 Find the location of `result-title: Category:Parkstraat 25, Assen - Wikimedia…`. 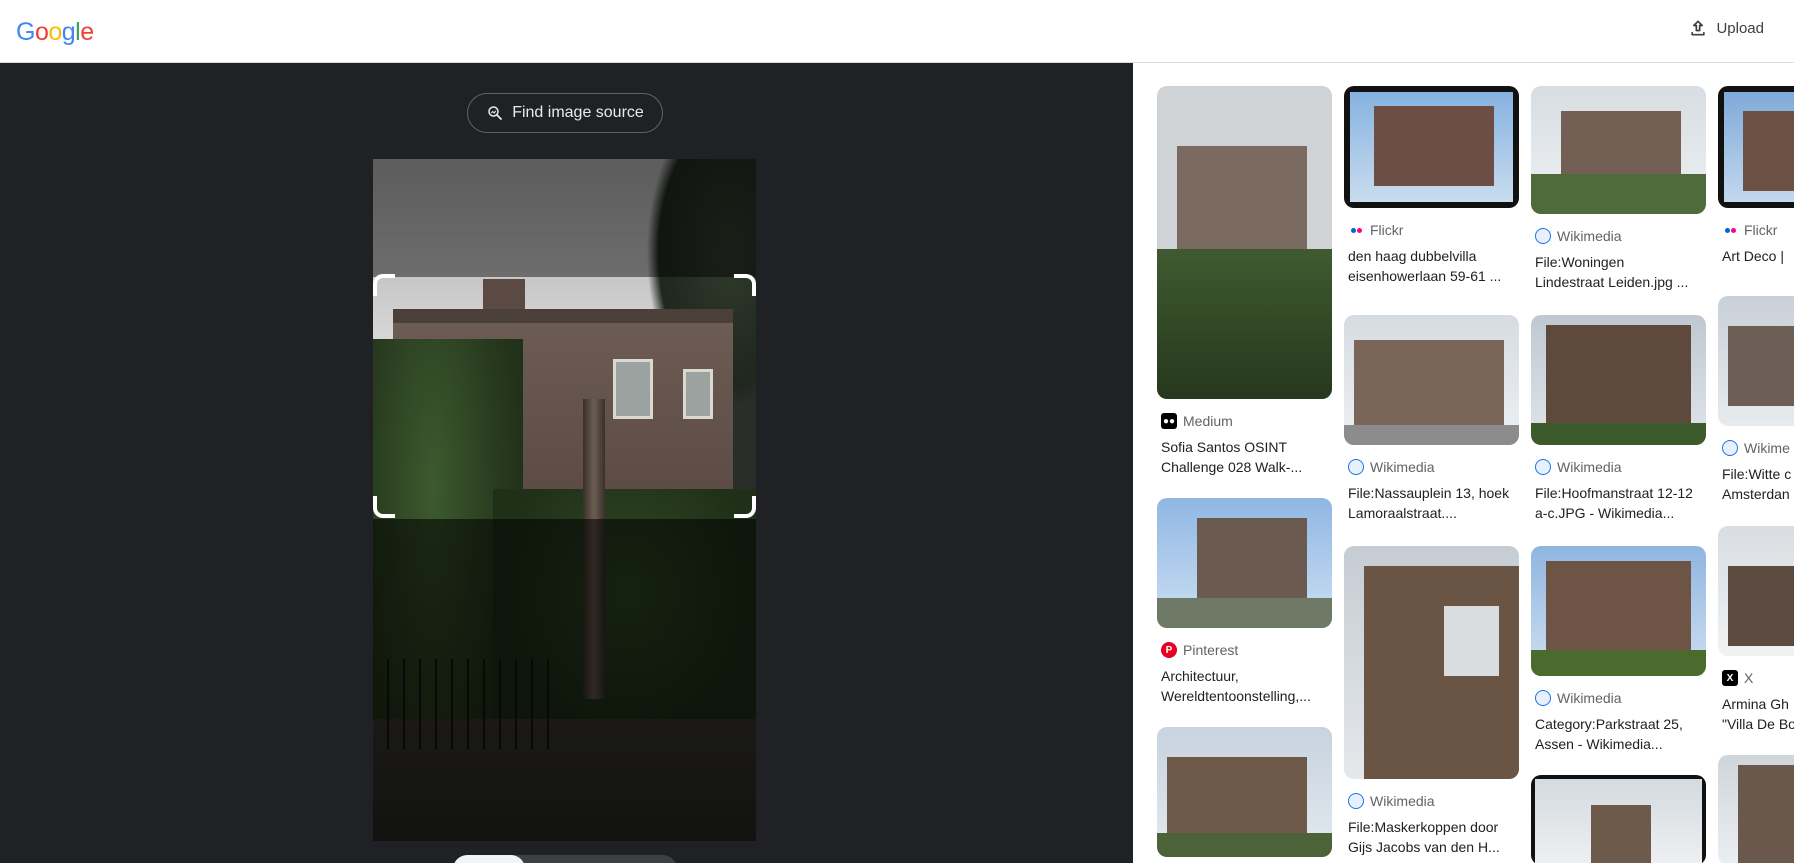

result-title: Category:Parkstraat 25, Assen - Wikimedia… is located at coordinates (1617, 734).